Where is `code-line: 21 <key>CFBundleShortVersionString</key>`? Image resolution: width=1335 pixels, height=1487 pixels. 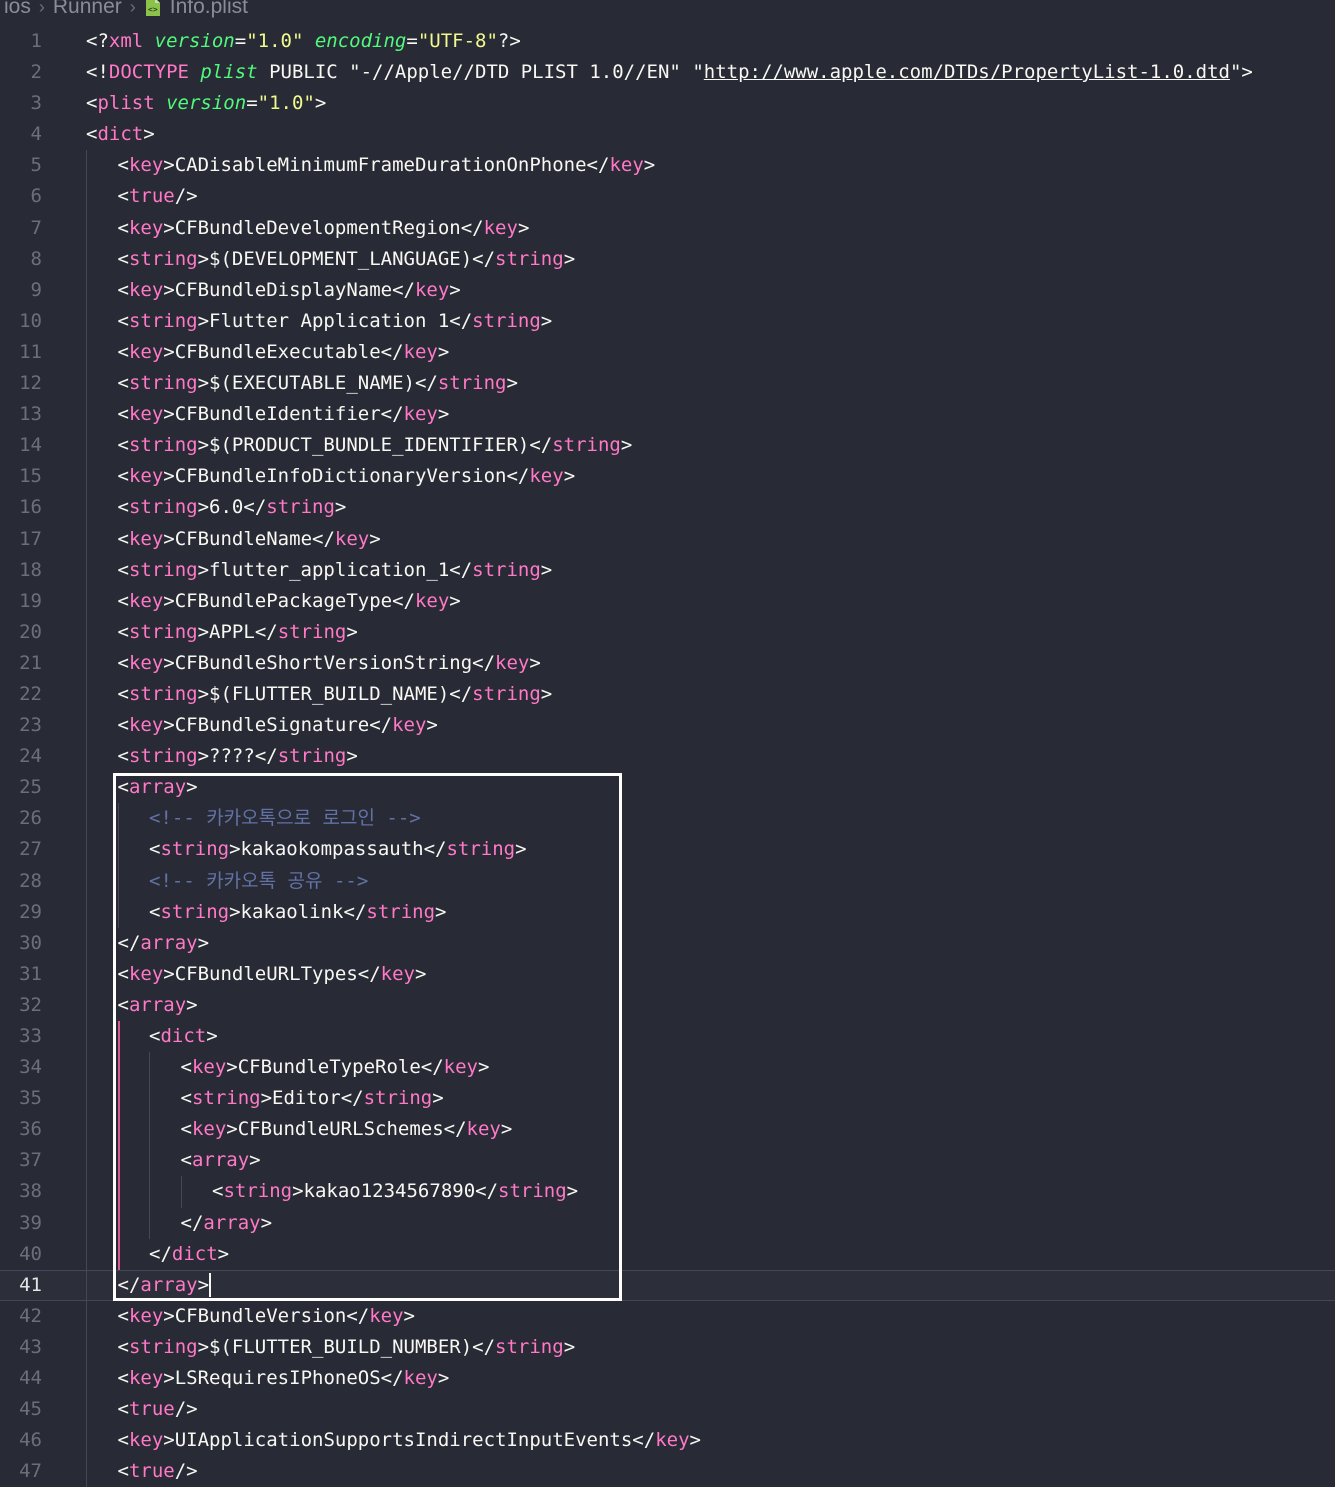 code-line: 21 <key>CFBundleShortVersionString</key> is located at coordinates (667, 663).